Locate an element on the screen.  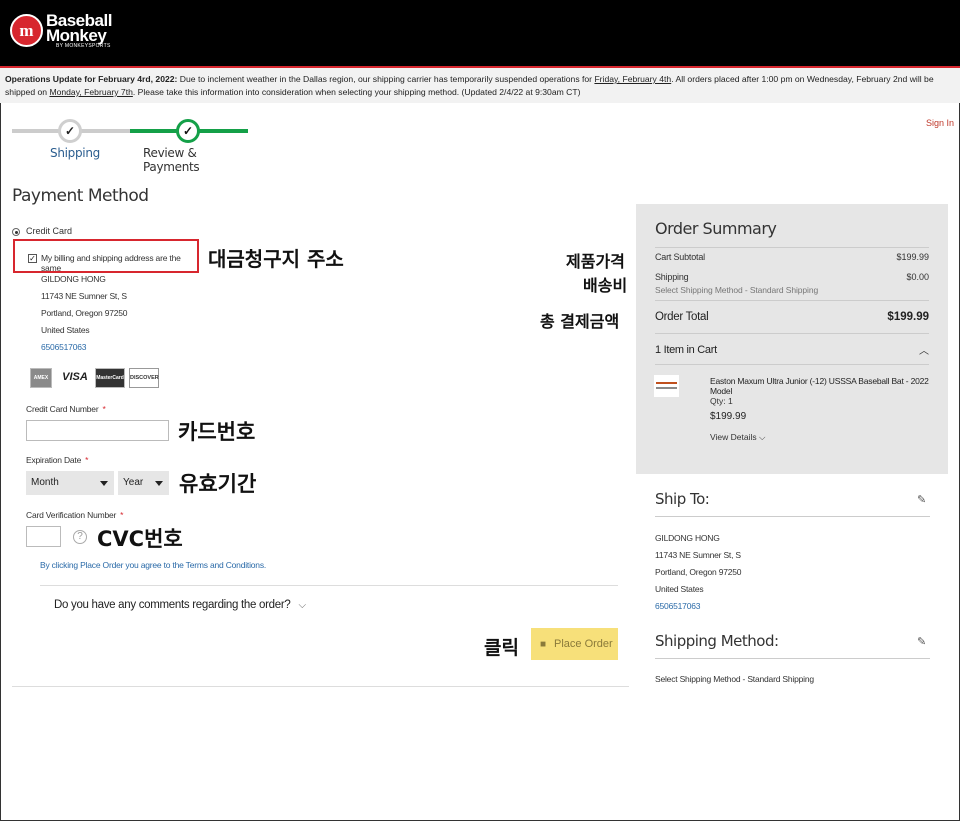
place-order-button: ■ Place Order is located at coordinates (574, 644).